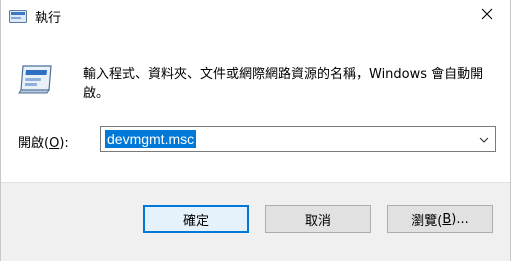 Image resolution: width=511 pixels, height=261 pixels. I want to click on close-button, so click(487, 16).